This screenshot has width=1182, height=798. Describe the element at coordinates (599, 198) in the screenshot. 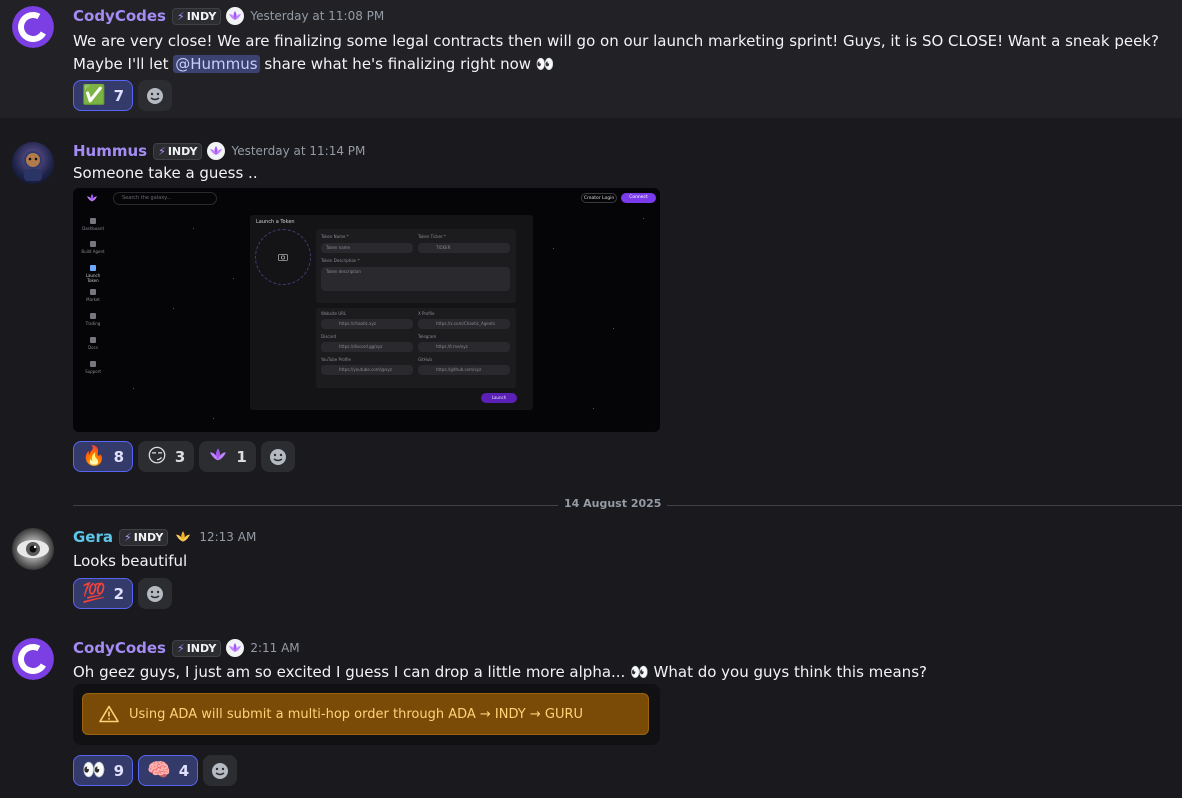

I see `screenshot-creator-login: Creator Login` at that location.